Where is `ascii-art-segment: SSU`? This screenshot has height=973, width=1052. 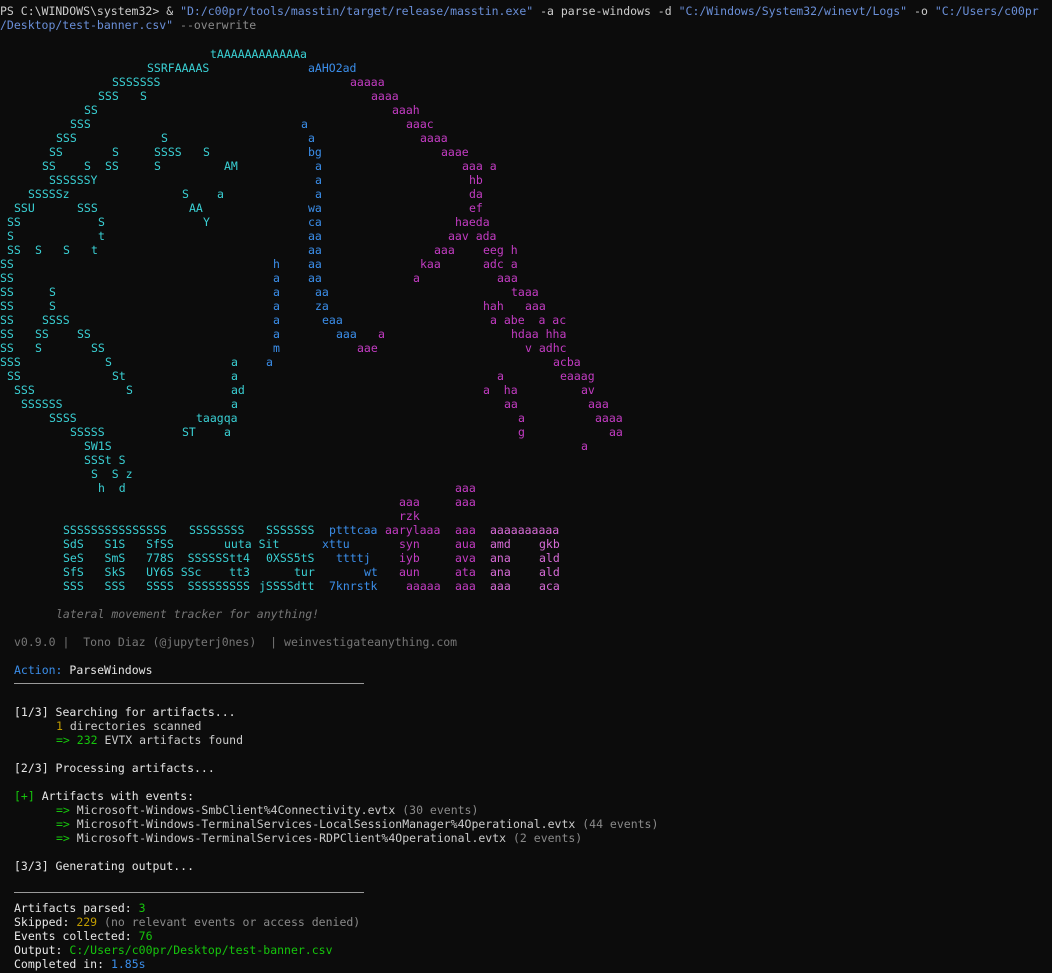
ascii-art-segment: SSU is located at coordinates (24, 208).